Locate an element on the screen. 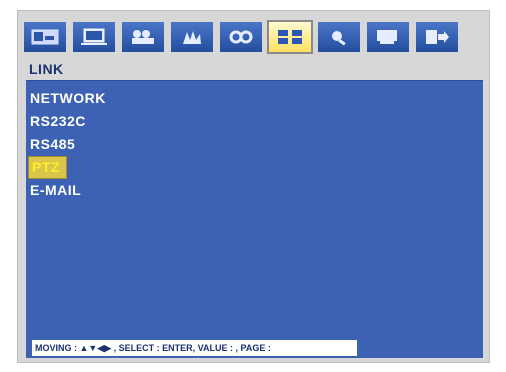 The height and width of the screenshot is (372, 506). exit-tab is located at coordinates (437, 36).